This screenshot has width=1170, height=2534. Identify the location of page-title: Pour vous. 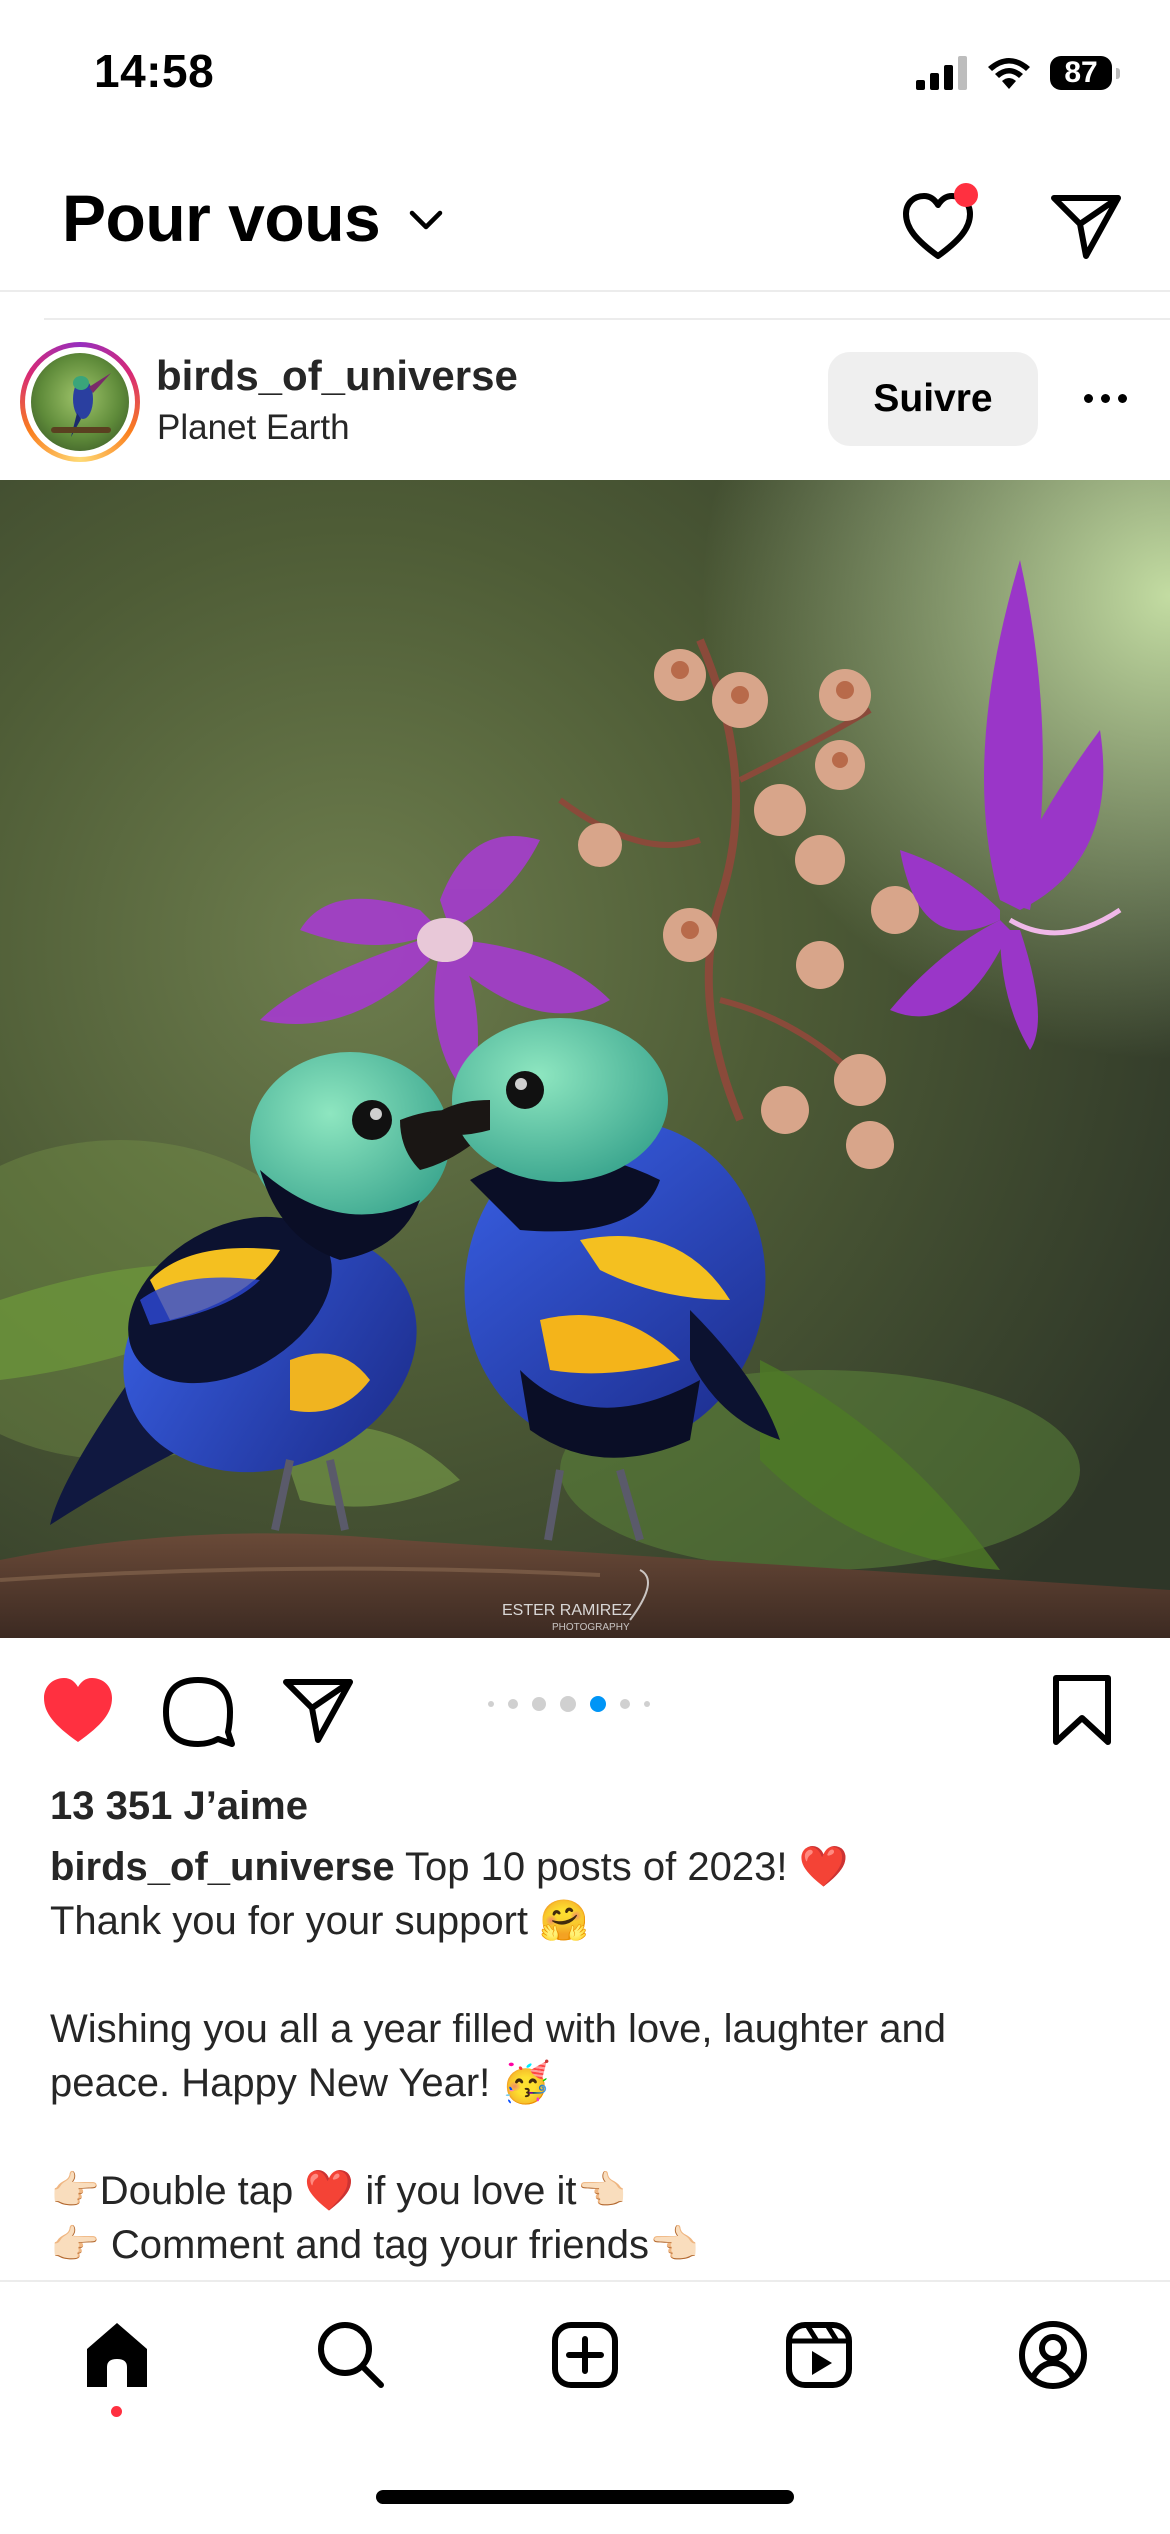
(221, 218).